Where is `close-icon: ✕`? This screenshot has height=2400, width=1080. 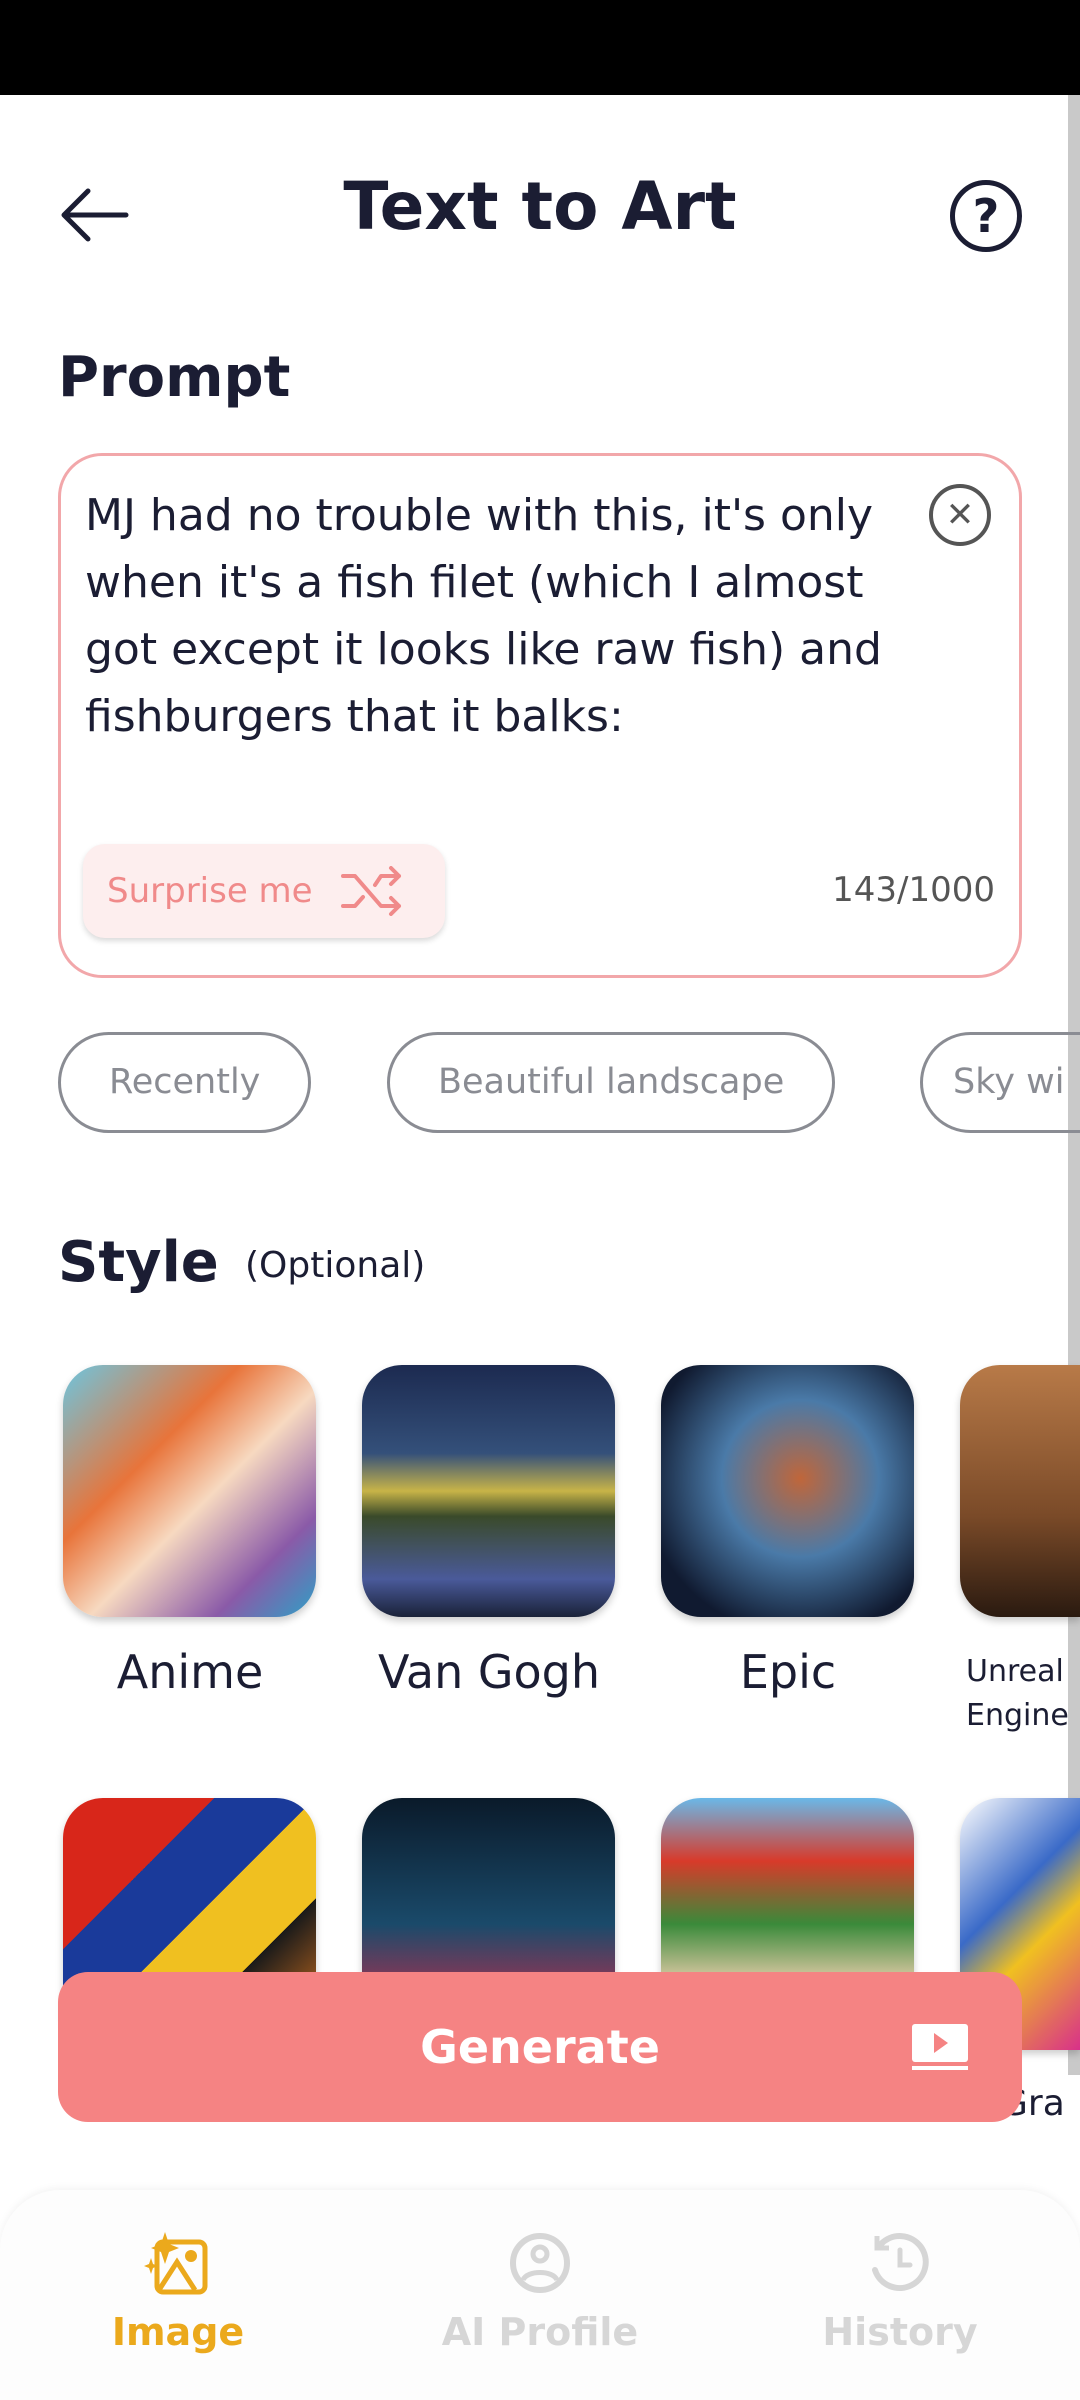
close-icon: ✕ is located at coordinates (960, 515).